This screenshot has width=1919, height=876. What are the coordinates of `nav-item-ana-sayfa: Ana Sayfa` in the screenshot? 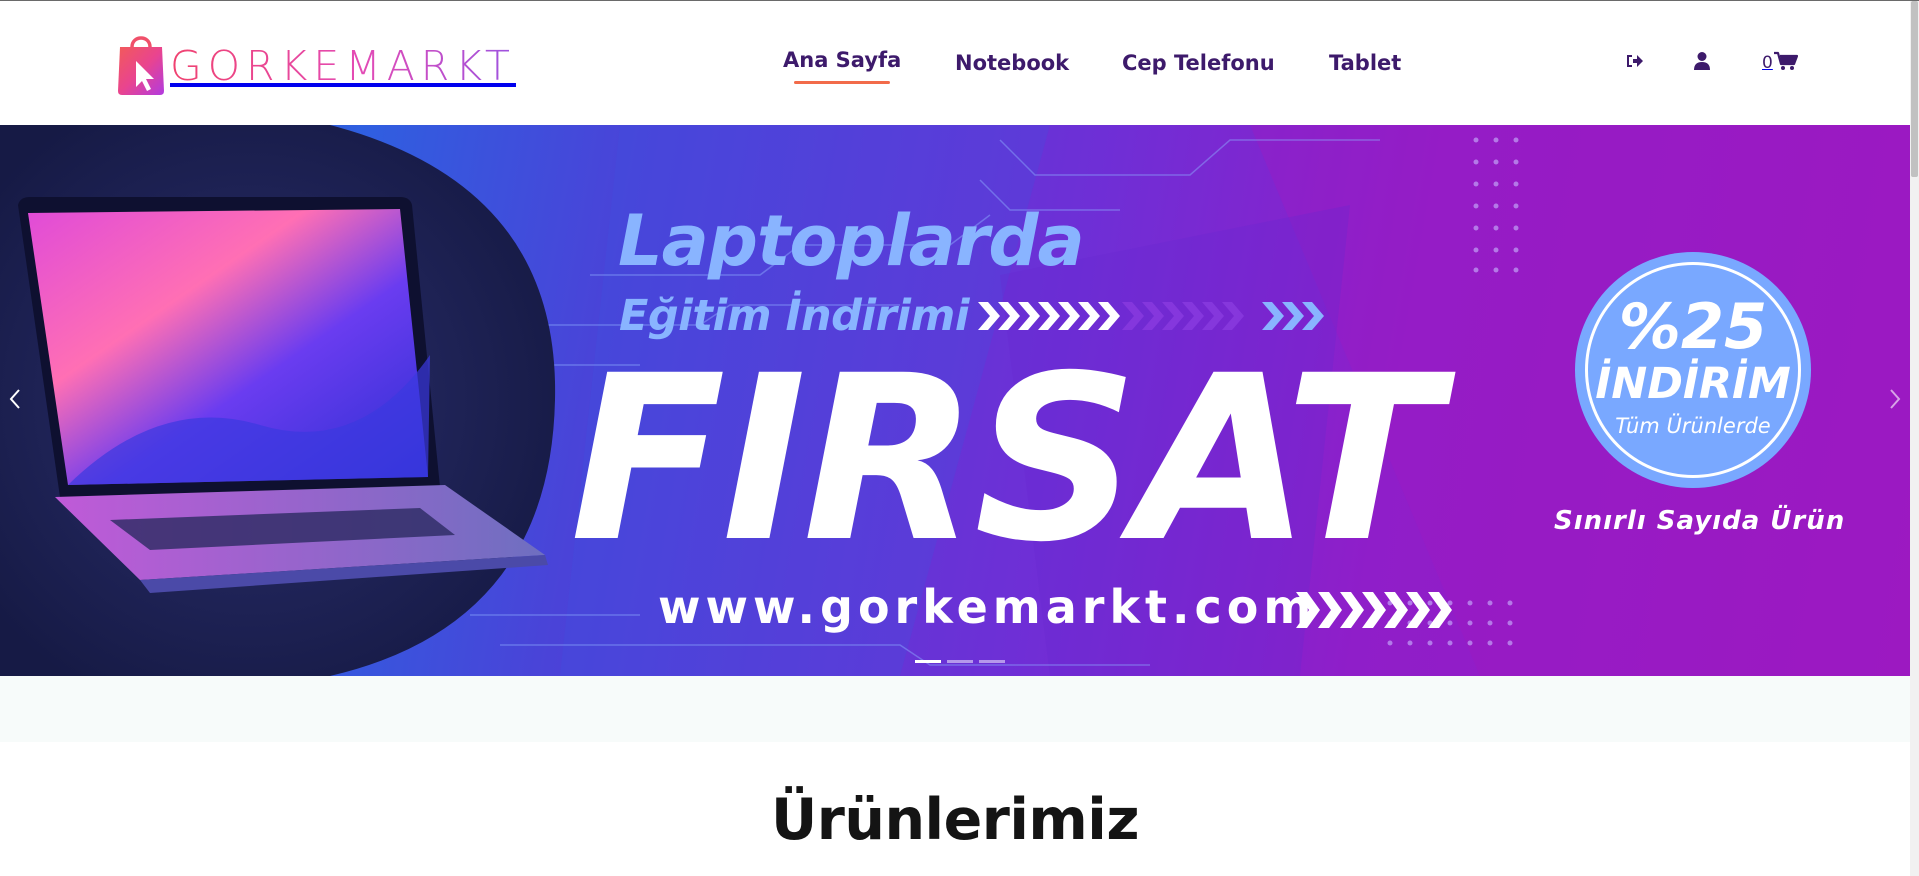 It's located at (842, 66).